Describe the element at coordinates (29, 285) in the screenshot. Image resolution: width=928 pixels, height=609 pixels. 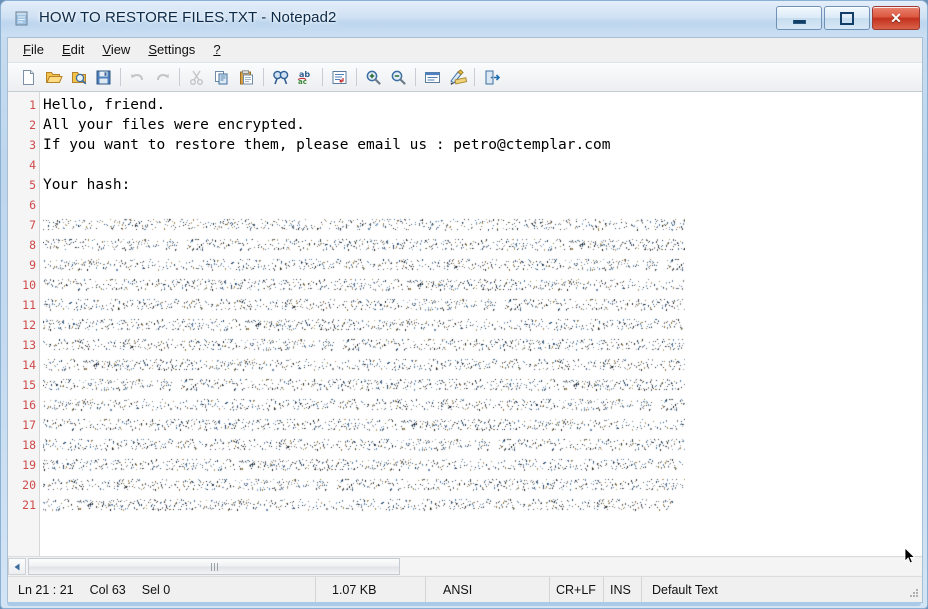
I see `line-number: 10` at that location.